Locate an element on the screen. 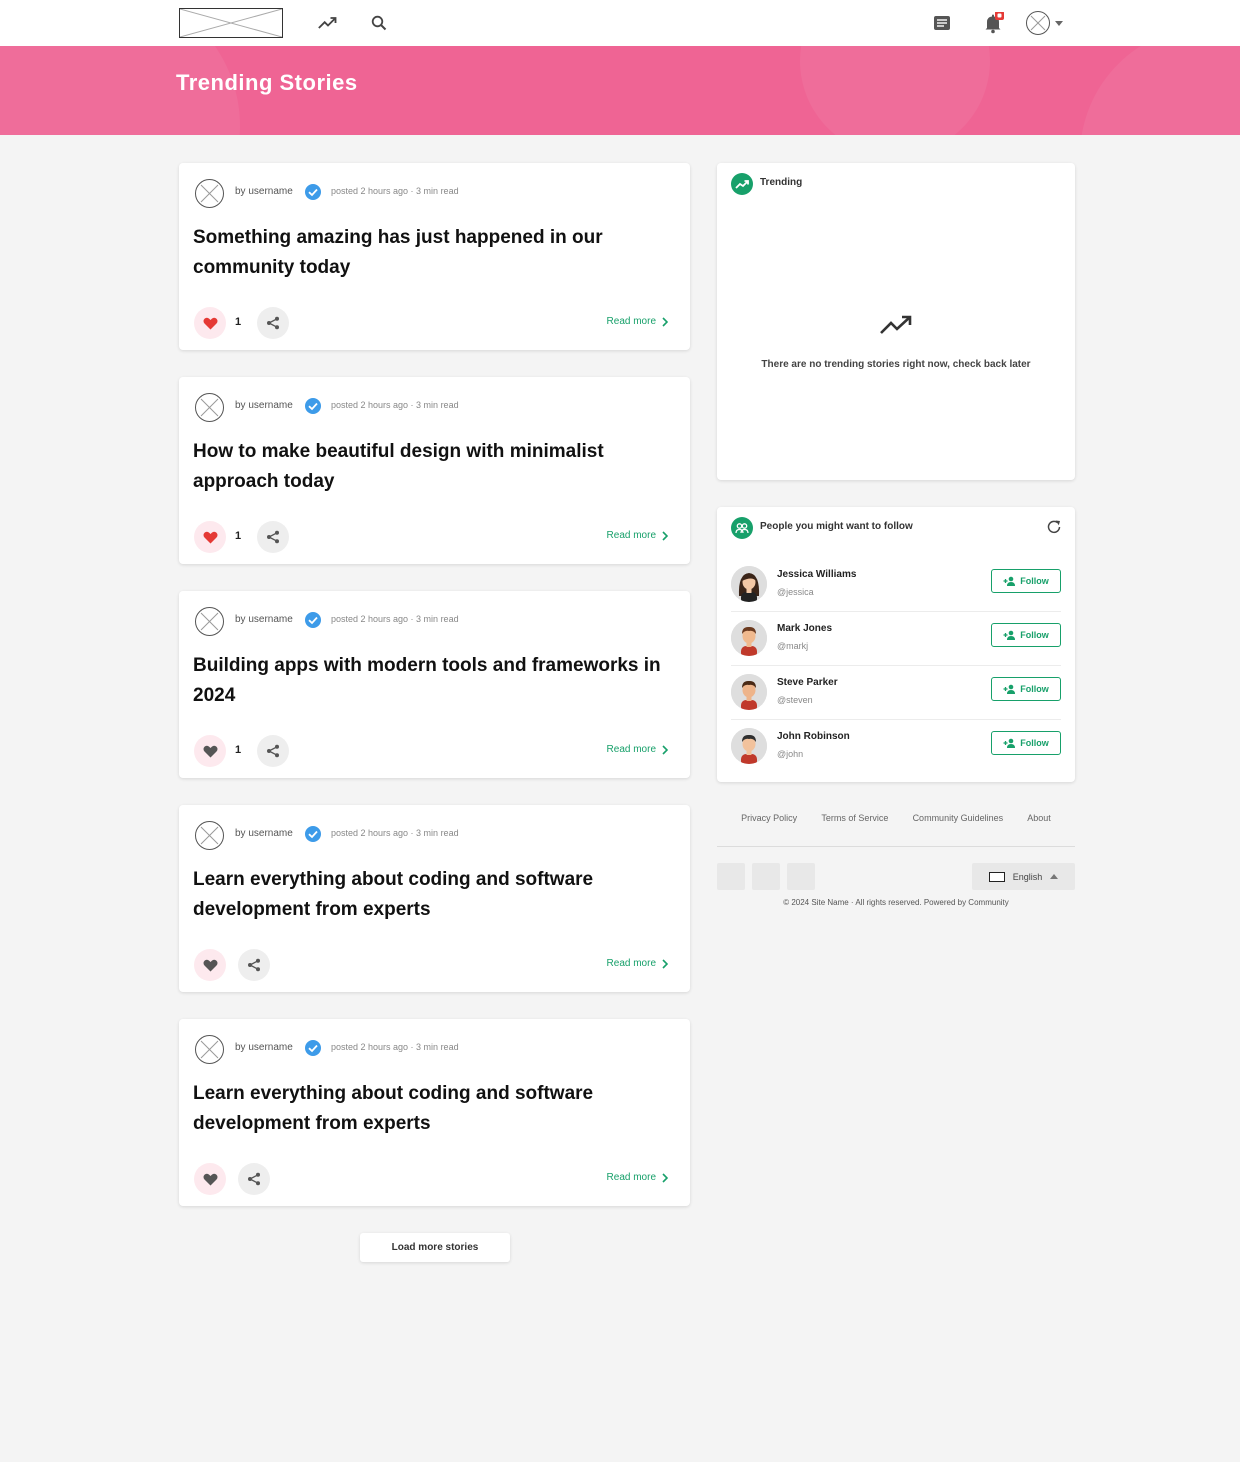  footer-link: Privacy Policy is located at coordinates (769, 818).